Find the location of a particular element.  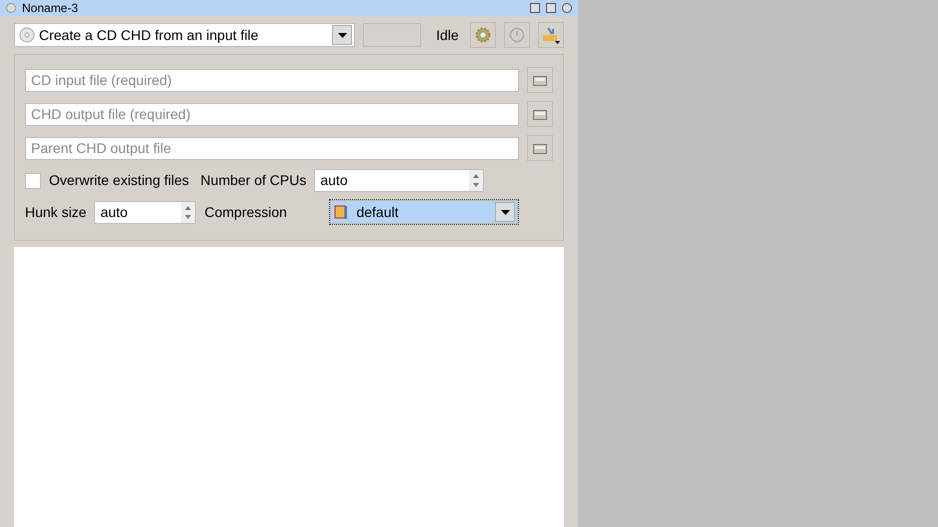

gear-icon is located at coordinates (483, 35).